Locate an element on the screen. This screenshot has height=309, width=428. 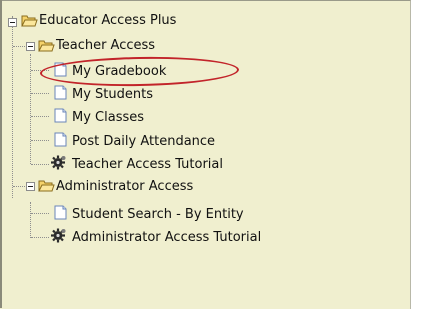
tree-item-post-daily-attendance: Post Daily Attendance is located at coordinates (205, 142).